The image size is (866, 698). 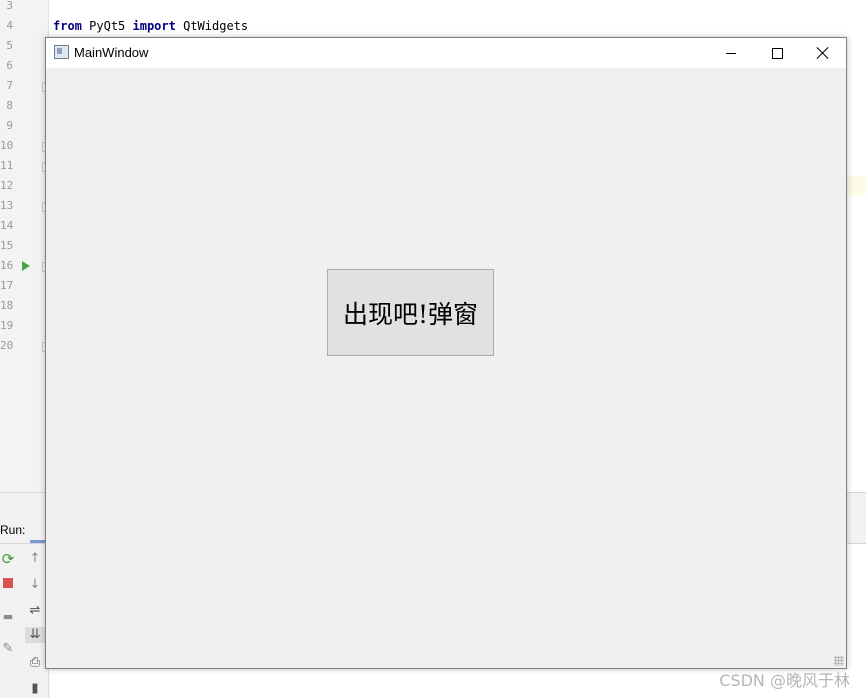 I want to click on window-titlebar: MainWindow, so click(x=446, y=53).